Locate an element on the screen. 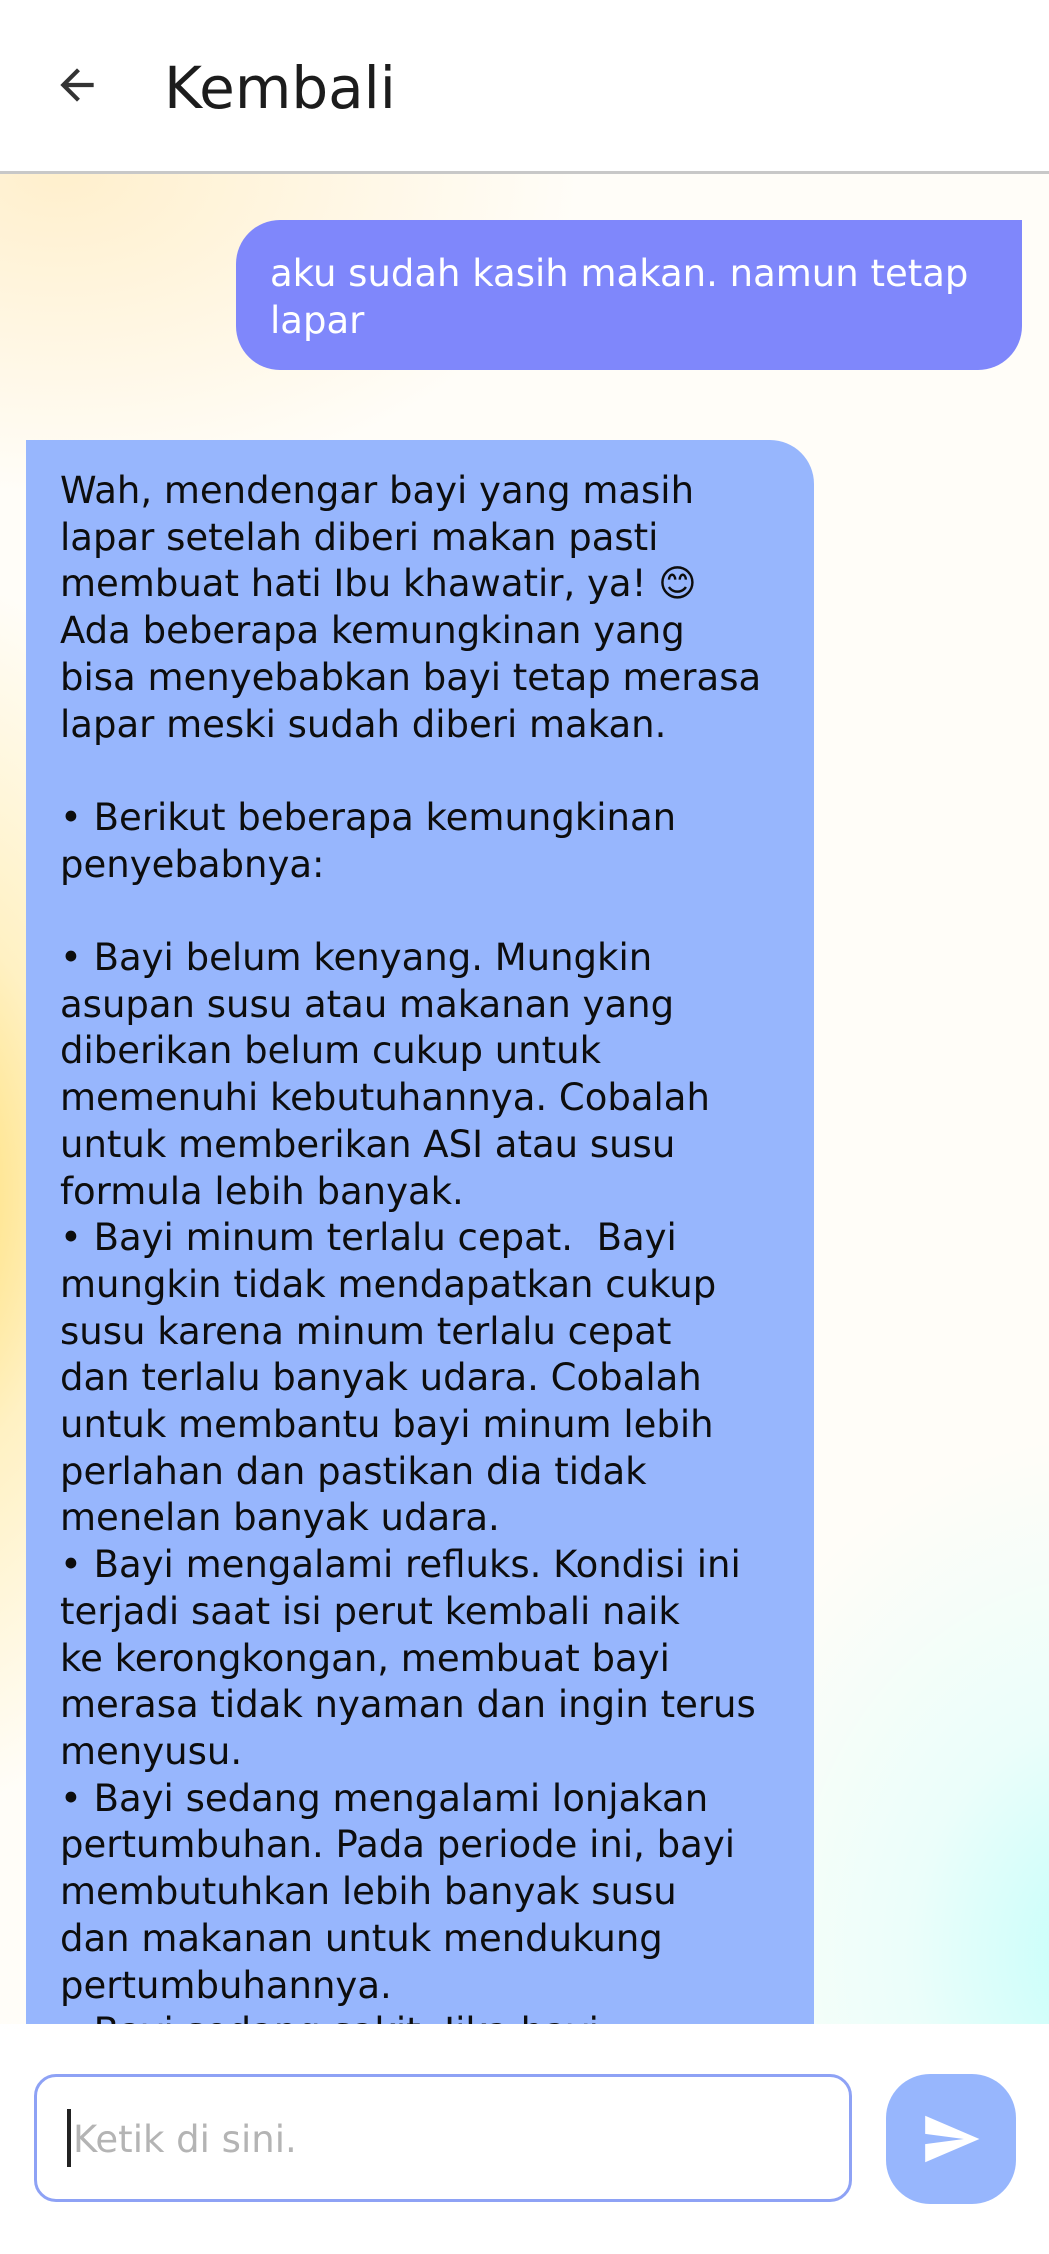 The image size is (1049, 2254). message-input-box is located at coordinates (443, 2138).